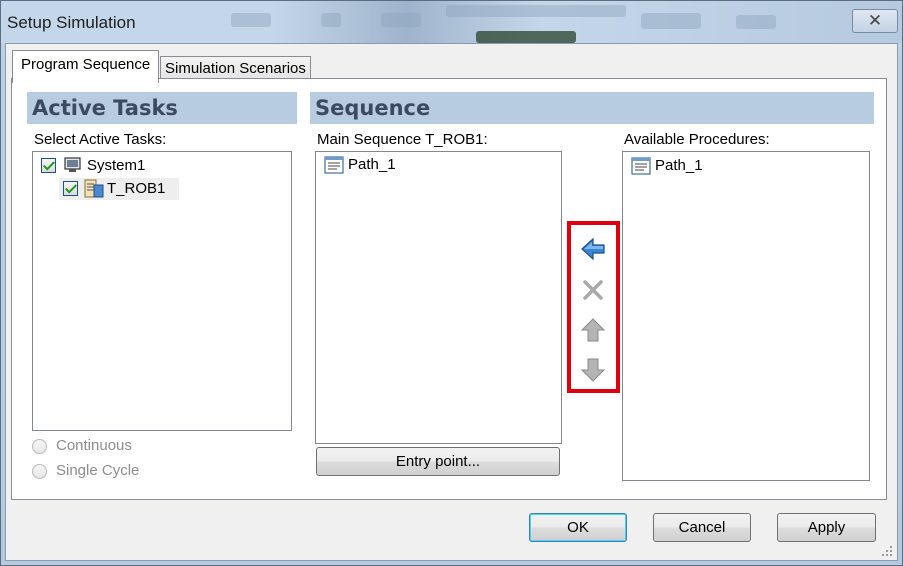 The height and width of the screenshot is (566, 903). I want to click on cancel-button: Cancel, so click(702, 527).